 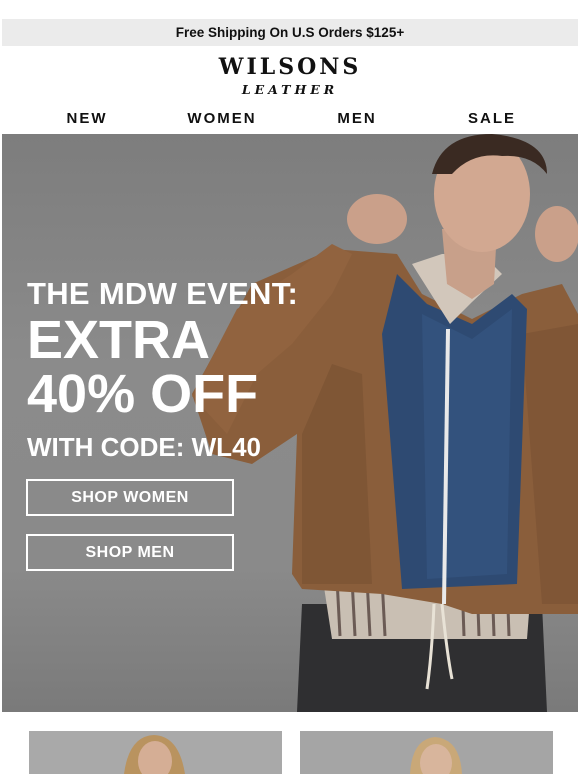 I want to click on product-tile-men, so click(x=426, y=752).